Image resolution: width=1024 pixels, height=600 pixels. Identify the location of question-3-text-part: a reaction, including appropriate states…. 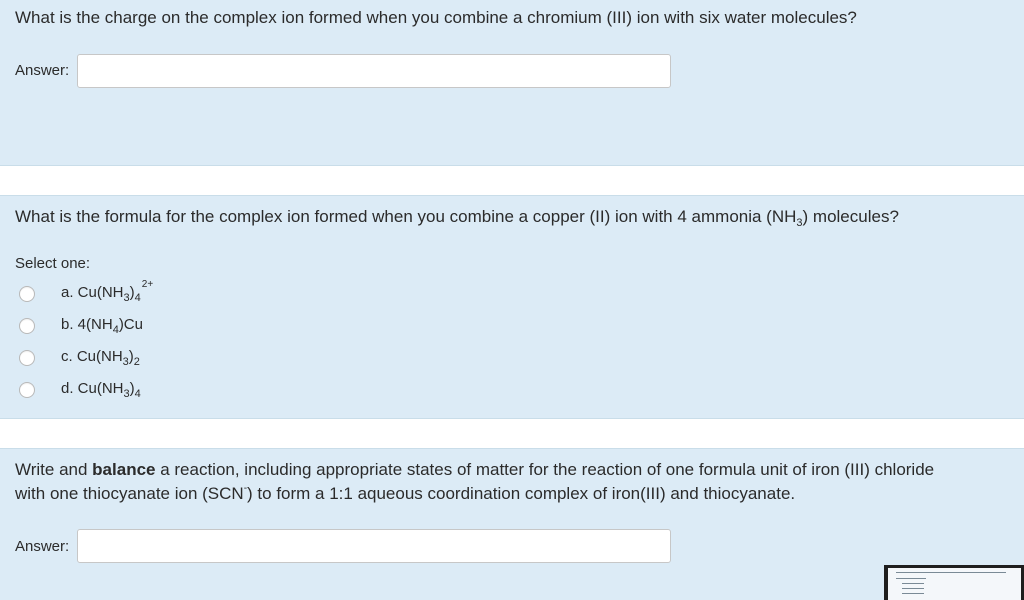
(545, 469).